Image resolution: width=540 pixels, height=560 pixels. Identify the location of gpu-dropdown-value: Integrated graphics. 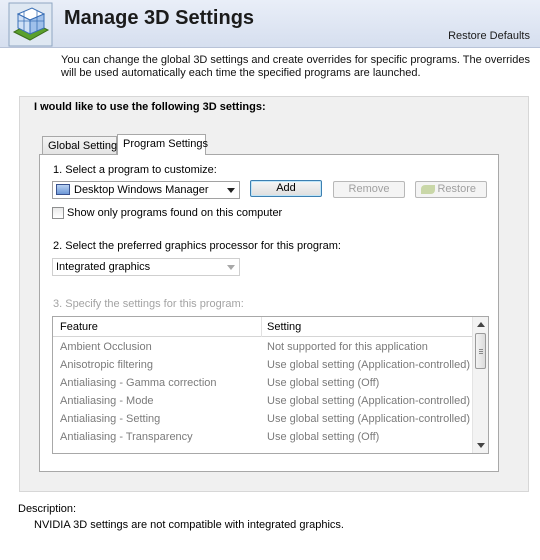
(103, 267).